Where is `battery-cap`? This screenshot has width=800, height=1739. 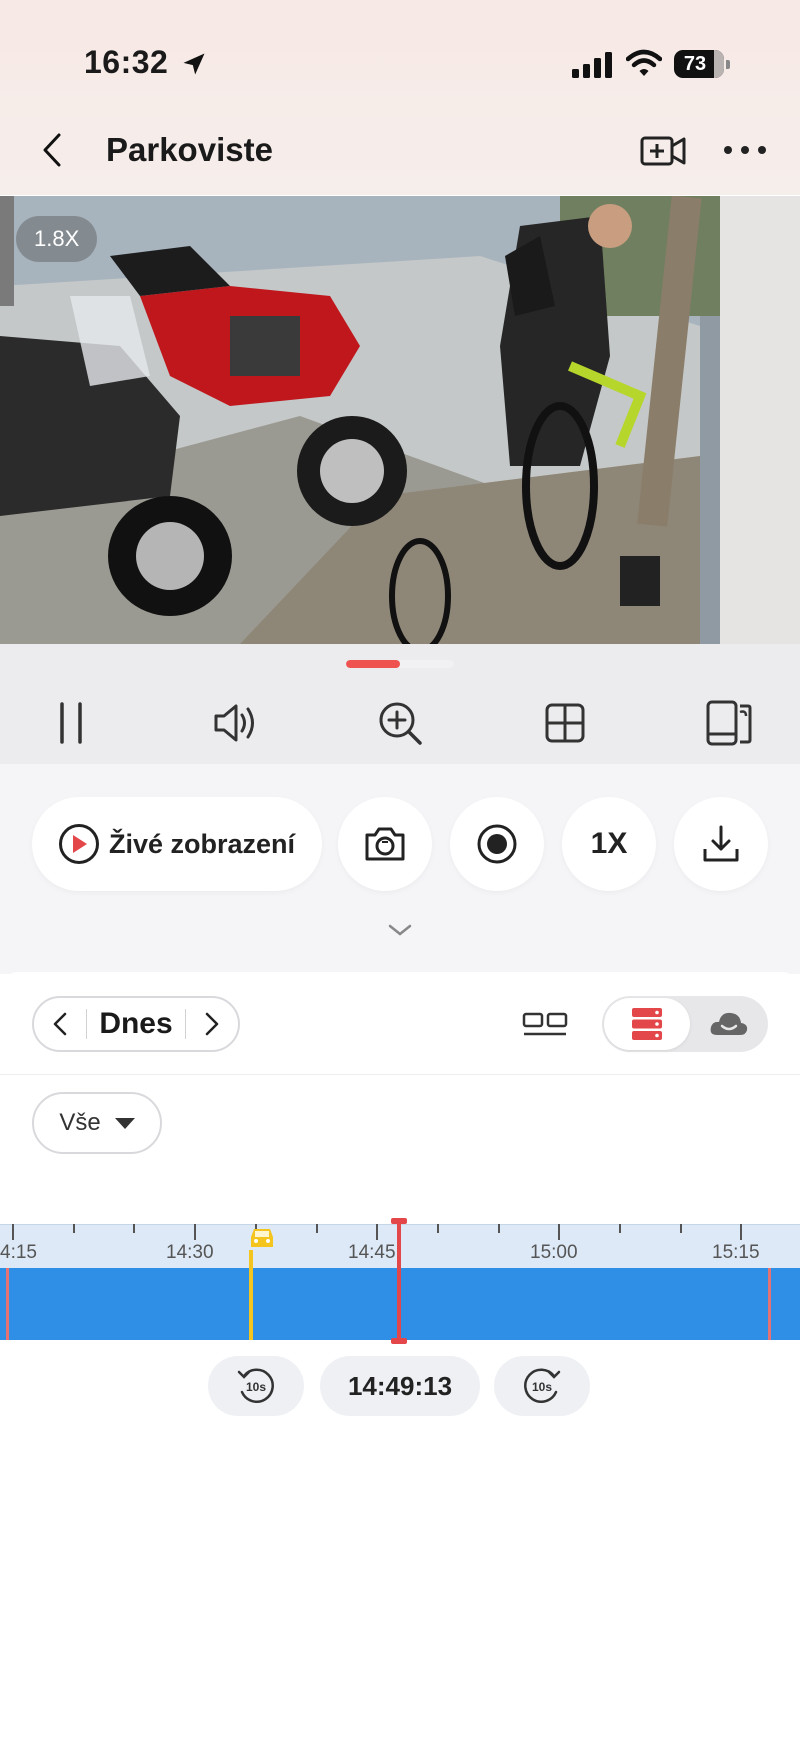 battery-cap is located at coordinates (728, 64).